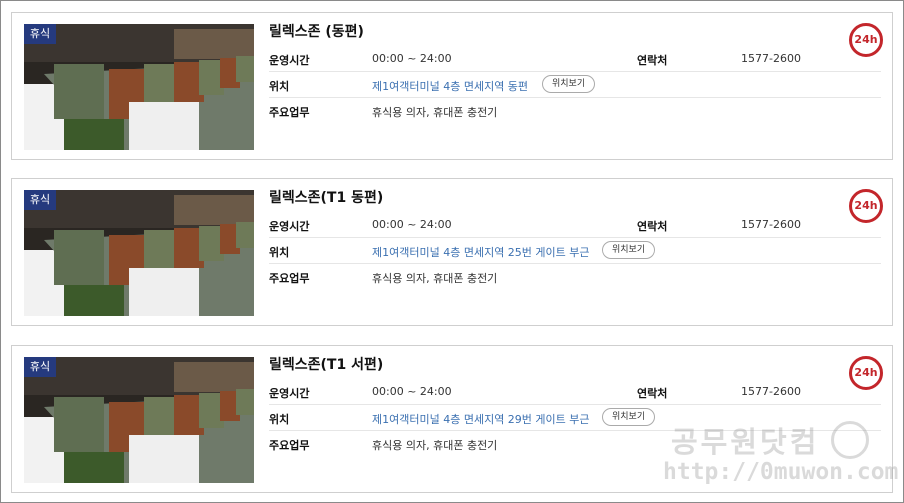  I want to click on watermark-logo-icon, so click(850, 440).